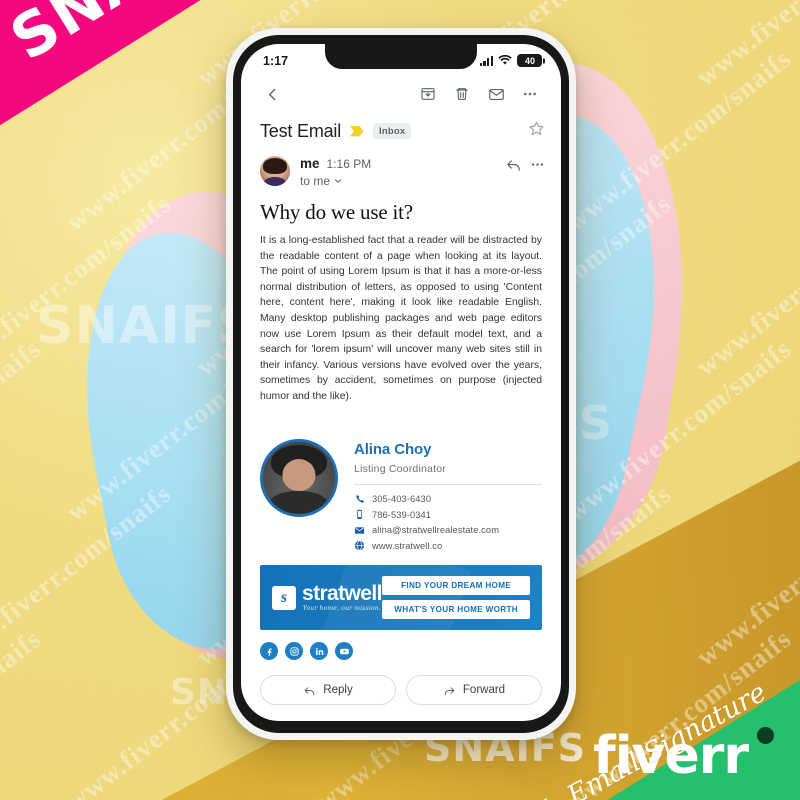 The height and width of the screenshot is (800, 800). What do you see at coordinates (462, 94) in the screenshot?
I see `trash-icon` at bounding box center [462, 94].